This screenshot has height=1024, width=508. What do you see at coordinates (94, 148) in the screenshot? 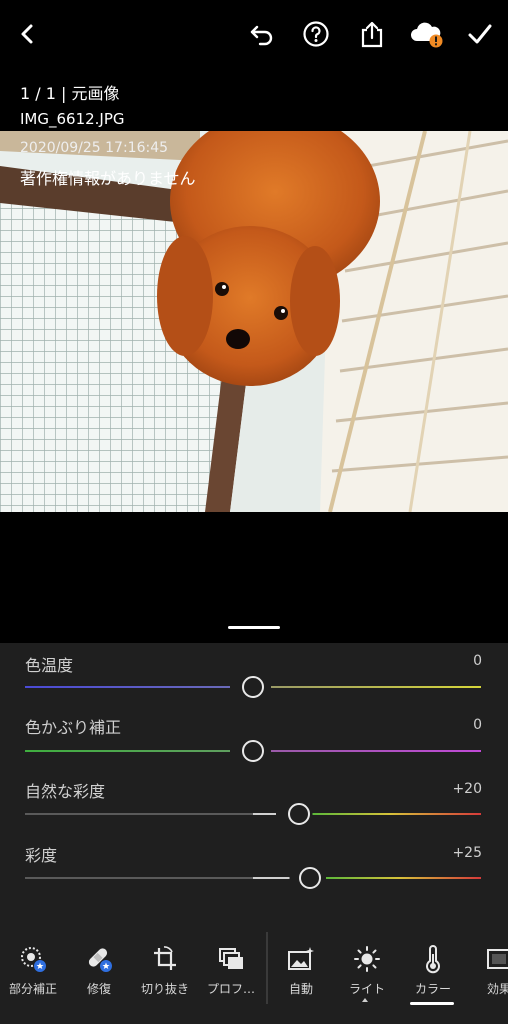
I see `photo-timestamp: 2020/09/25 17:16:45` at bounding box center [94, 148].